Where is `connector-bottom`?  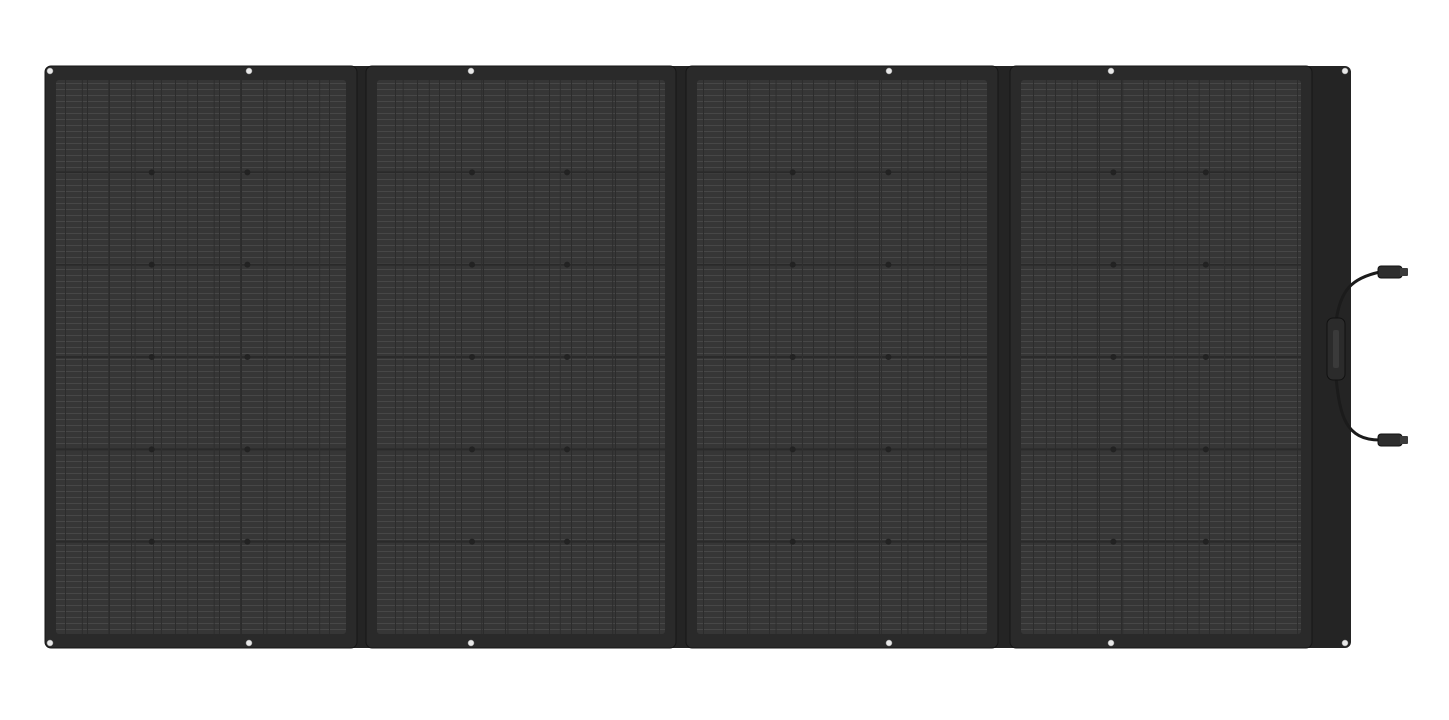 connector-bottom is located at coordinates (1390, 440).